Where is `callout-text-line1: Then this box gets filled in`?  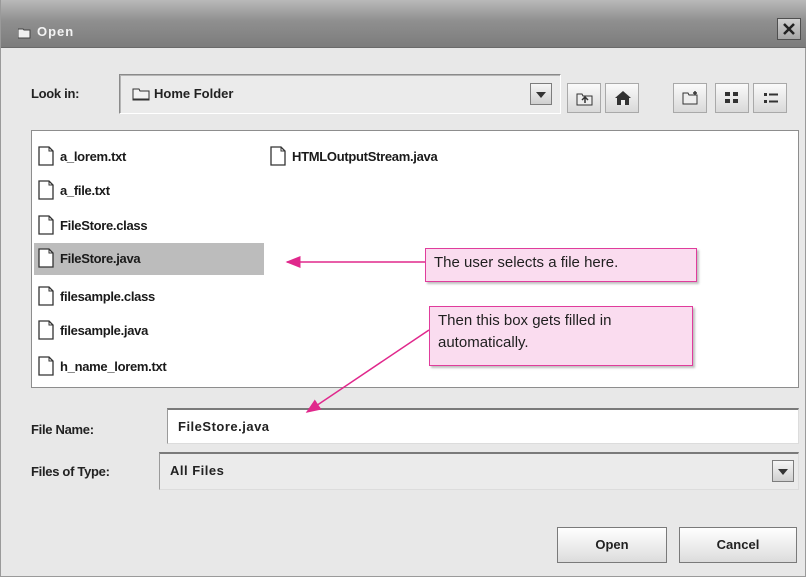 callout-text-line1: Then this box gets filled in is located at coordinates (525, 320).